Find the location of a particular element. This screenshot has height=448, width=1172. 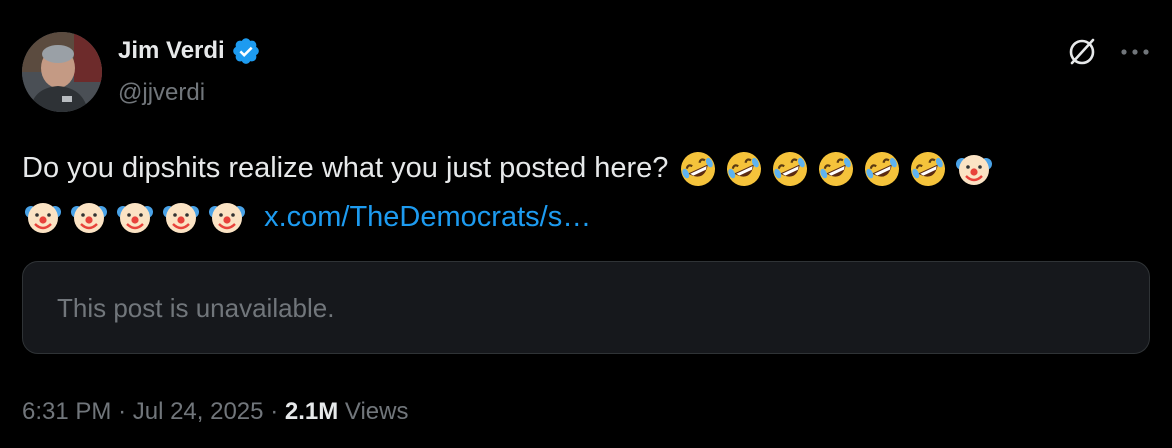

verified-badge-icon is located at coordinates (246, 51).